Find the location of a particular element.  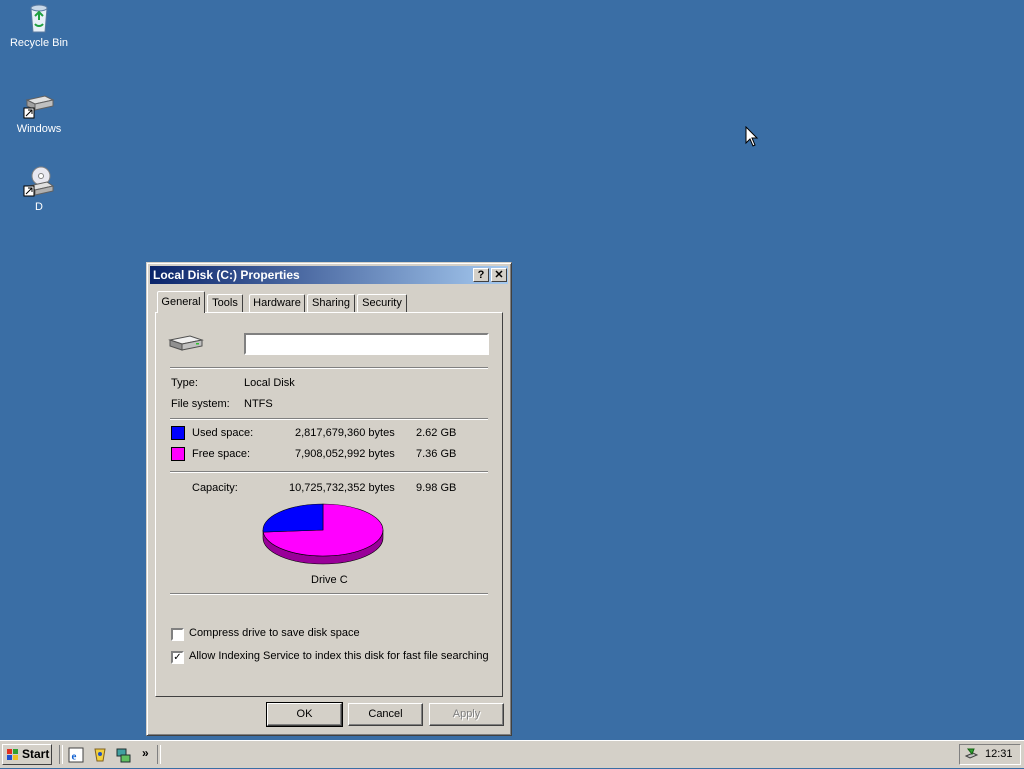

dialog-title: Local Disk (C:) Properties is located at coordinates (226, 275).